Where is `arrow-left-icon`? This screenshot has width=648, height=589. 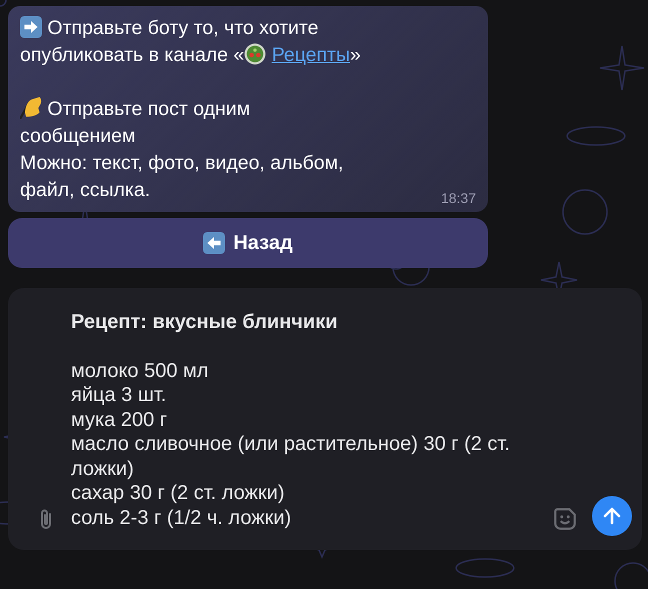 arrow-left-icon is located at coordinates (214, 243).